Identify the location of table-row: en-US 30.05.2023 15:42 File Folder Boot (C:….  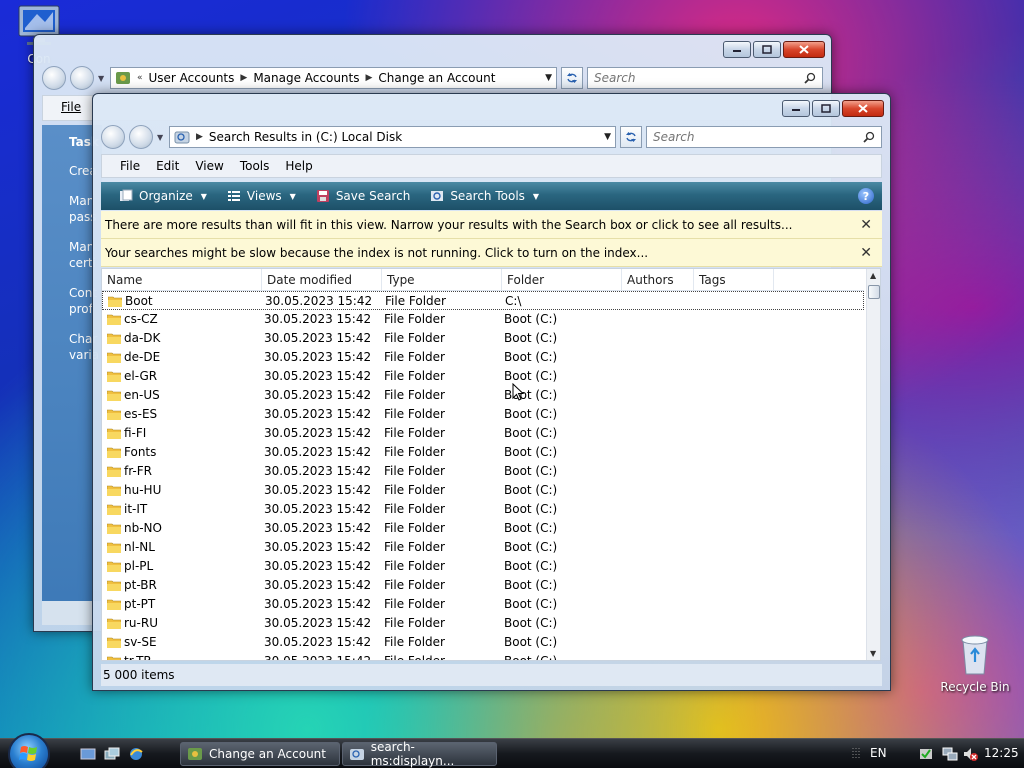
(483, 395).